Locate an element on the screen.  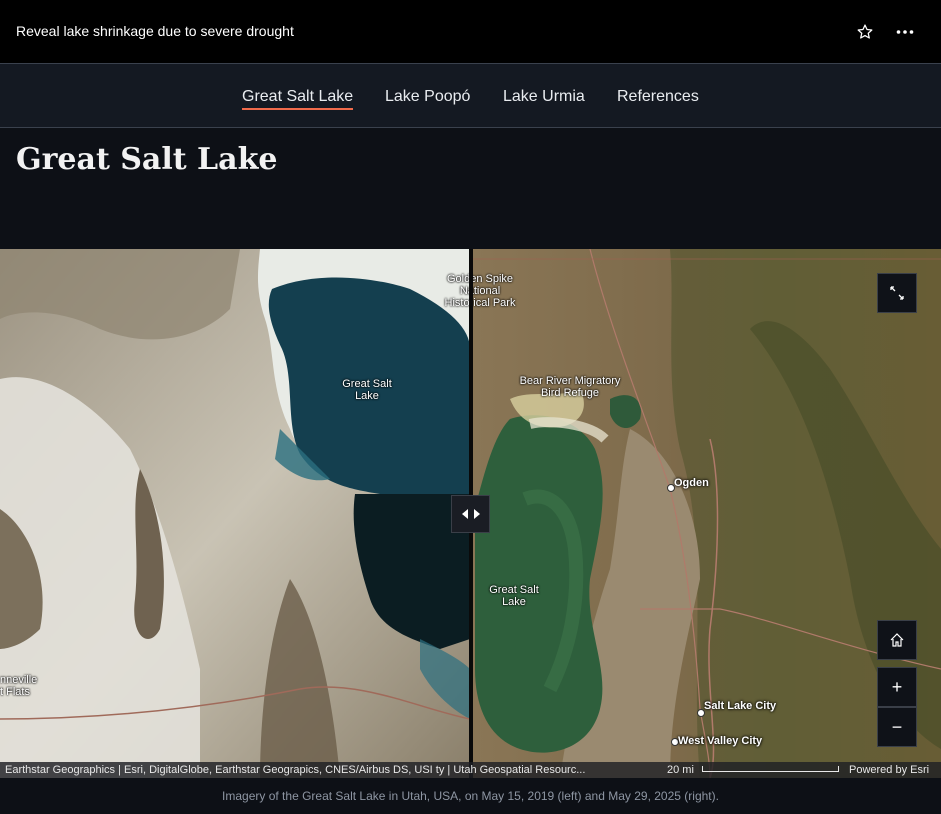
more-options-button is located at coordinates (905, 32).